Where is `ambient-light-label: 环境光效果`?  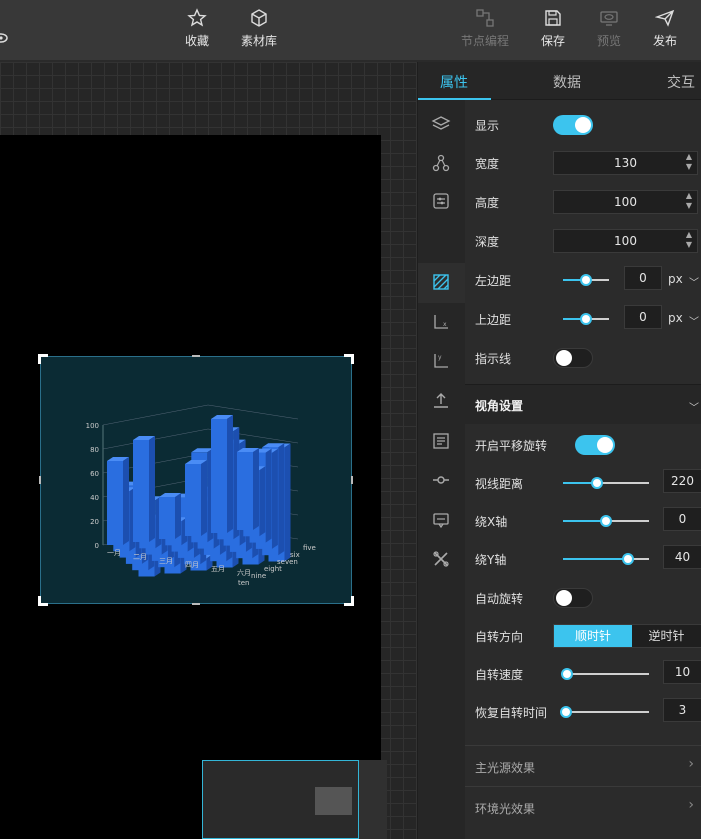
ambient-light-label: 环境光效果 is located at coordinates (505, 809).